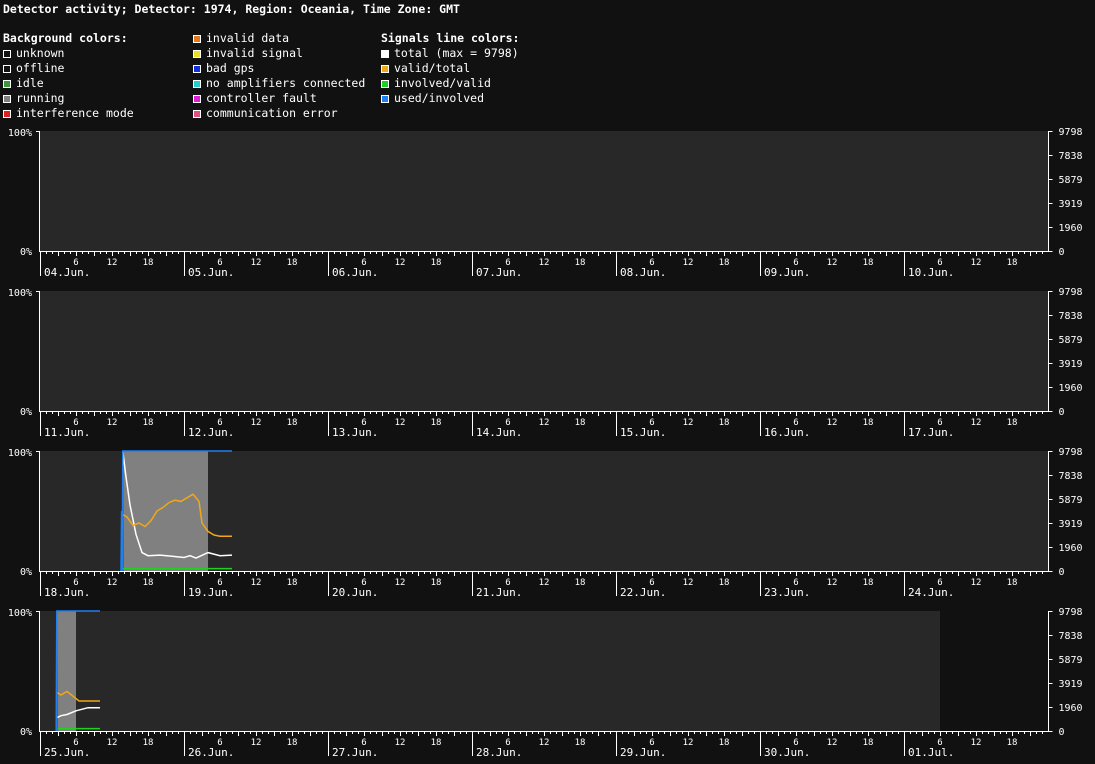  I want to click on day-label: 08.Jun., so click(643, 272).